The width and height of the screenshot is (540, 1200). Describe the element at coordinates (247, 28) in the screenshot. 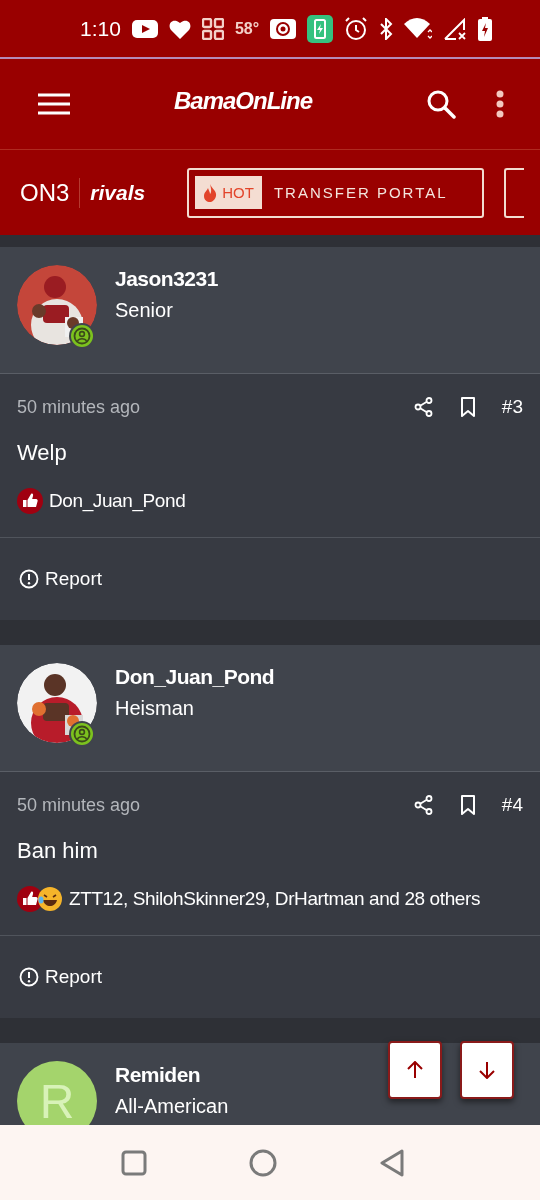

I see `temperature: 58°` at that location.